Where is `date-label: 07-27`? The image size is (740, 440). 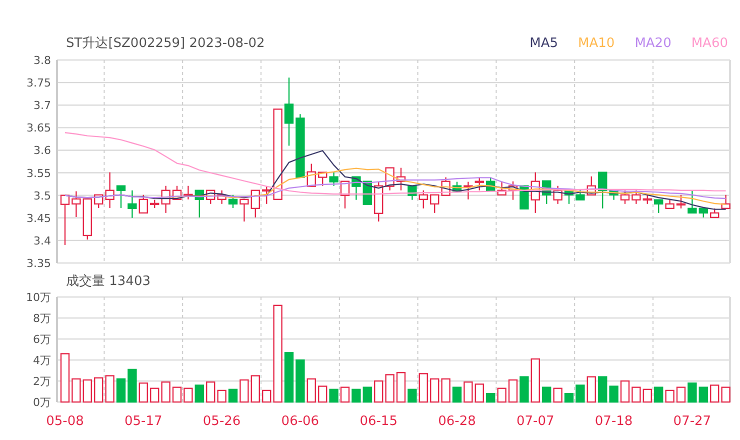 date-label: 07-27 is located at coordinates (692, 421).